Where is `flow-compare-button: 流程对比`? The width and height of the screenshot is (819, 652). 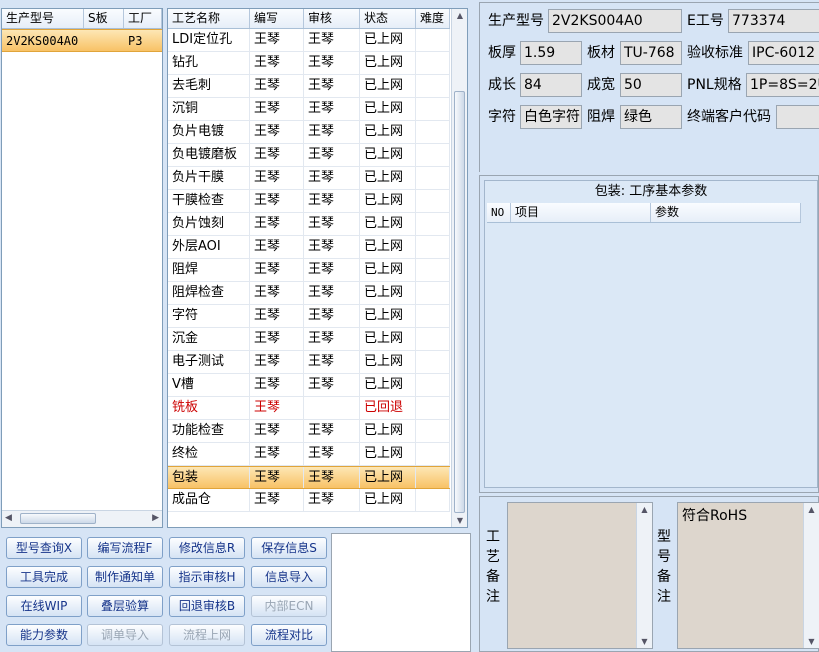 flow-compare-button: 流程对比 is located at coordinates (289, 635).